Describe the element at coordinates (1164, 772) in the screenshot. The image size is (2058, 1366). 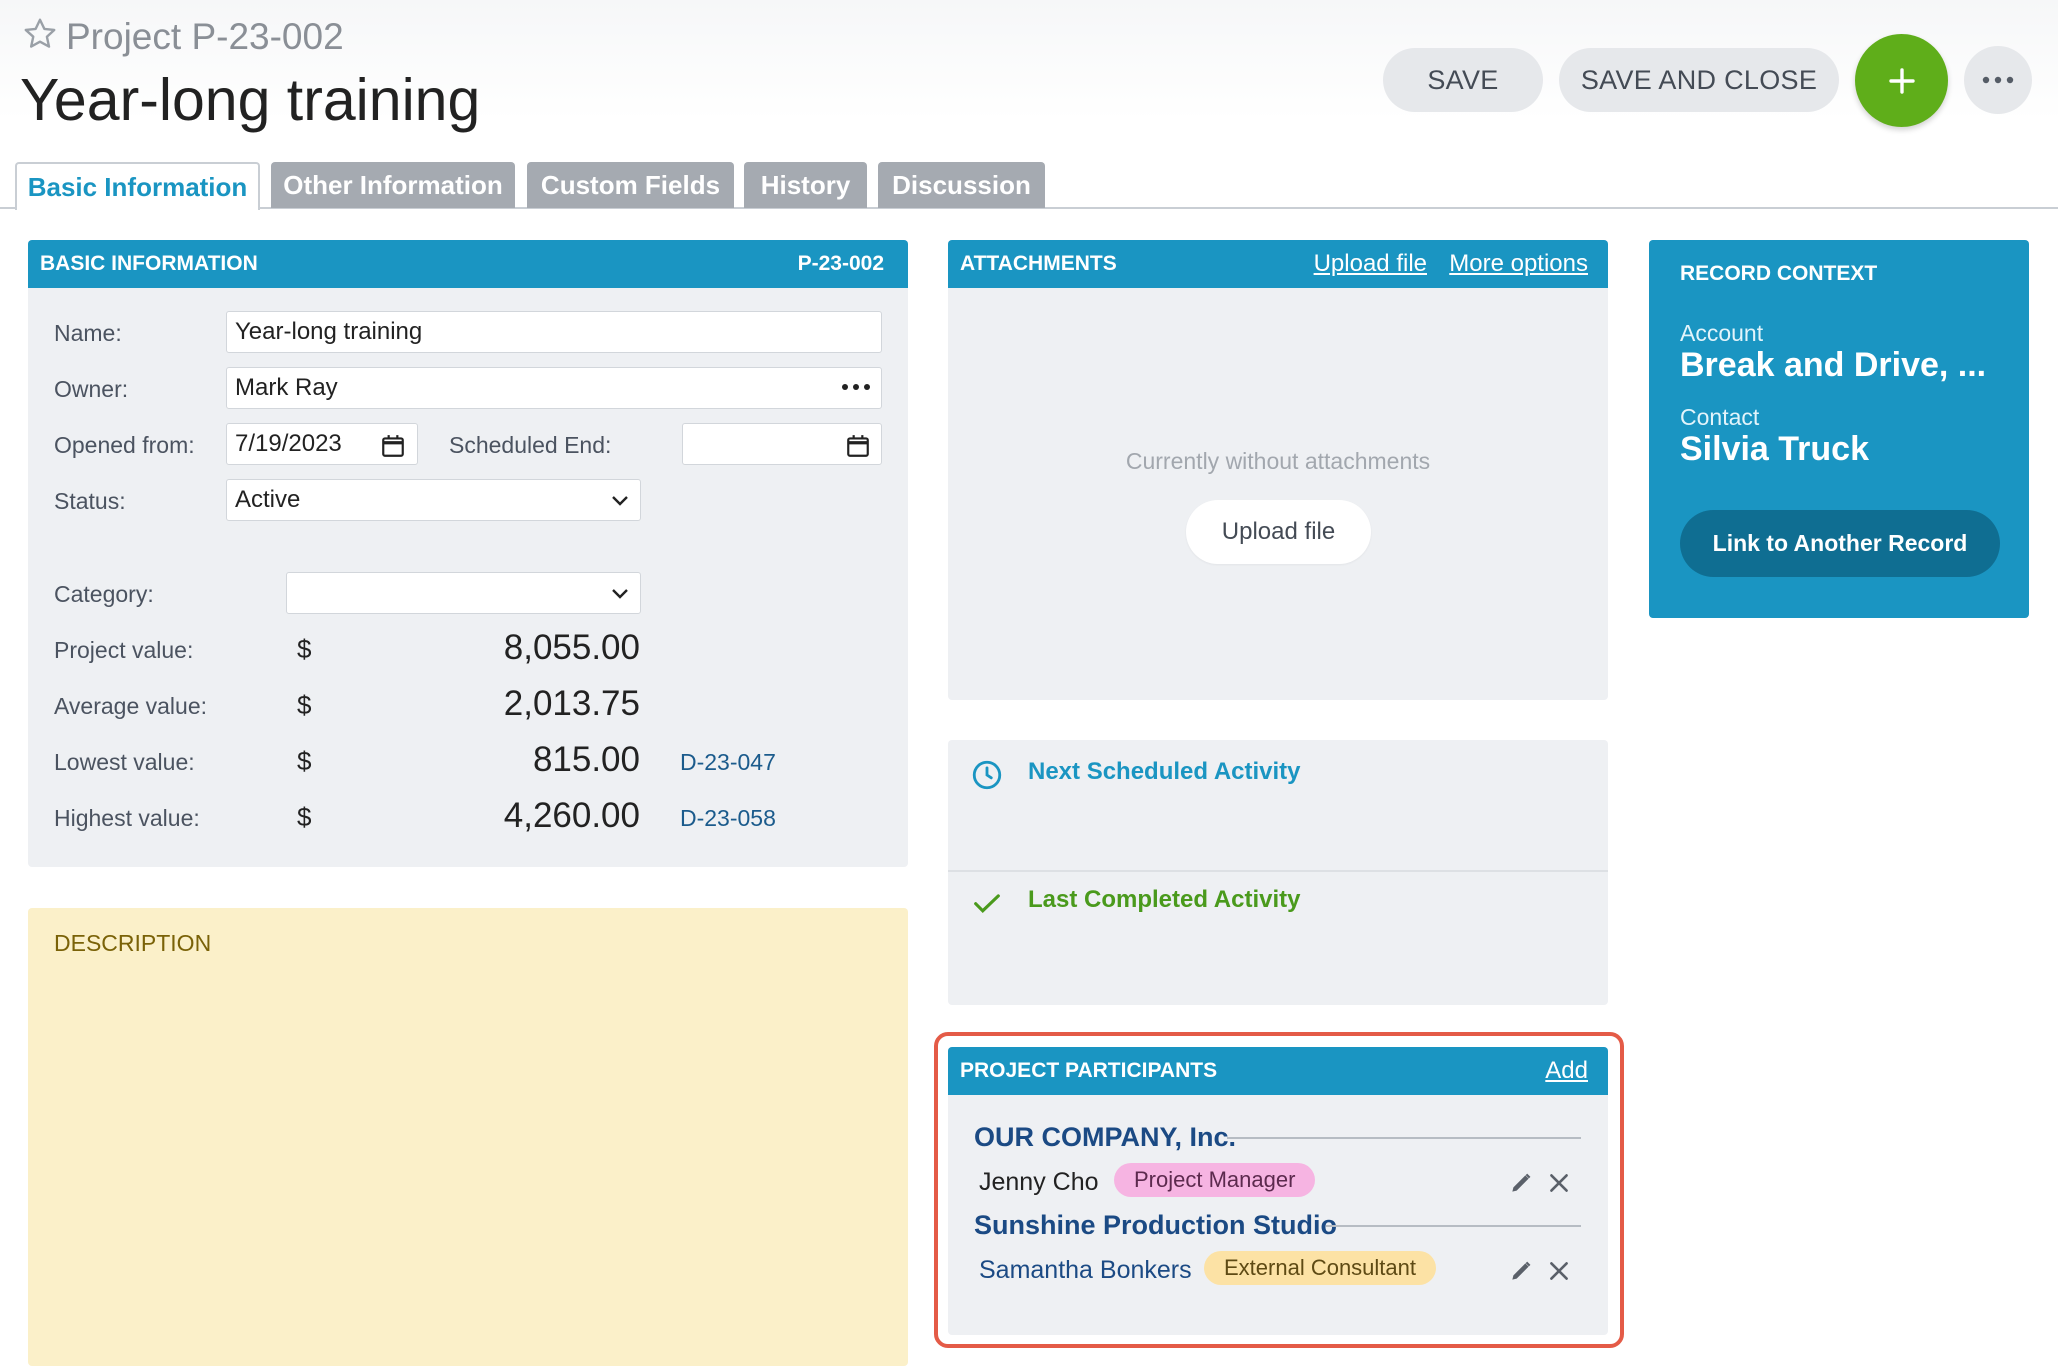
I see `next-scheduled-activity-link: Next Scheduled Activity` at that location.